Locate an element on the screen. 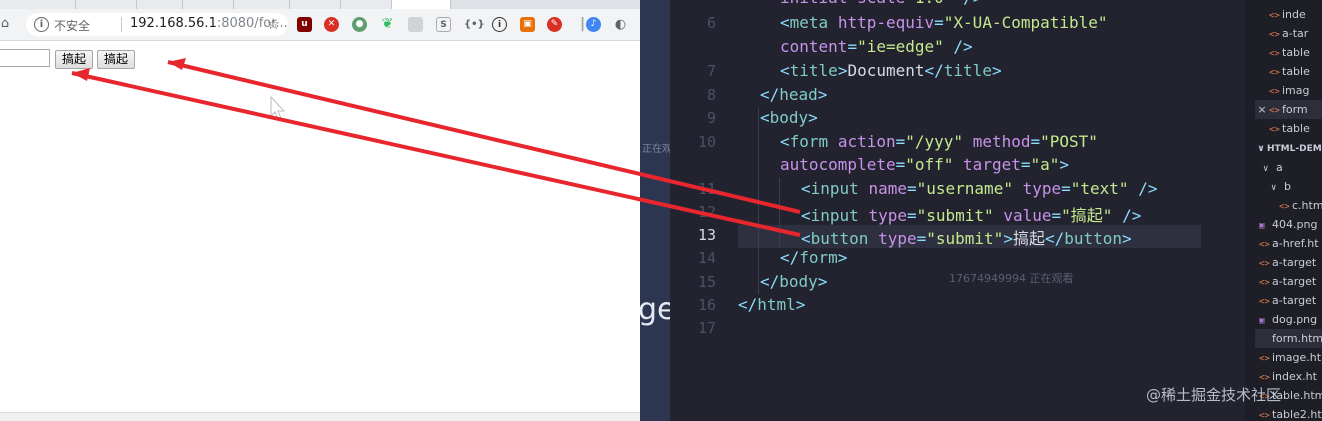 The width and height of the screenshot is (1322, 421). extension-icon: ● is located at coordinates (359, 24).